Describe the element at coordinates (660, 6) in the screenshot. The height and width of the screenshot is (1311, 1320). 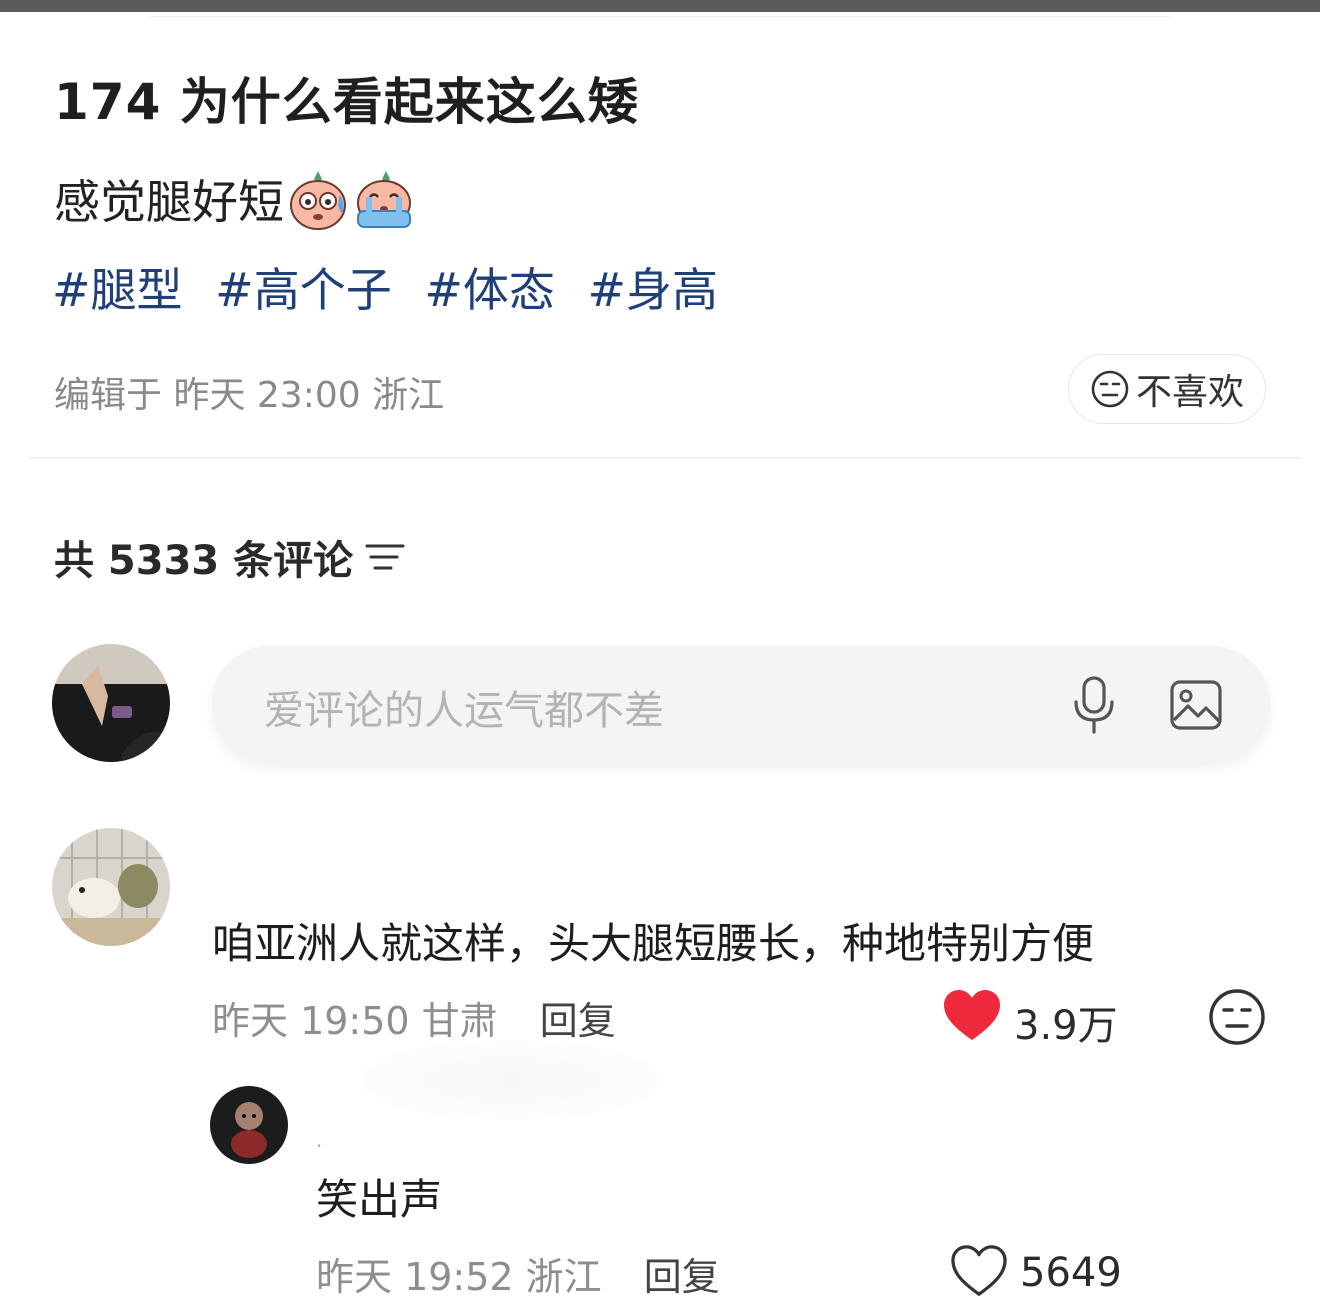
I see `status-bar` at that location.